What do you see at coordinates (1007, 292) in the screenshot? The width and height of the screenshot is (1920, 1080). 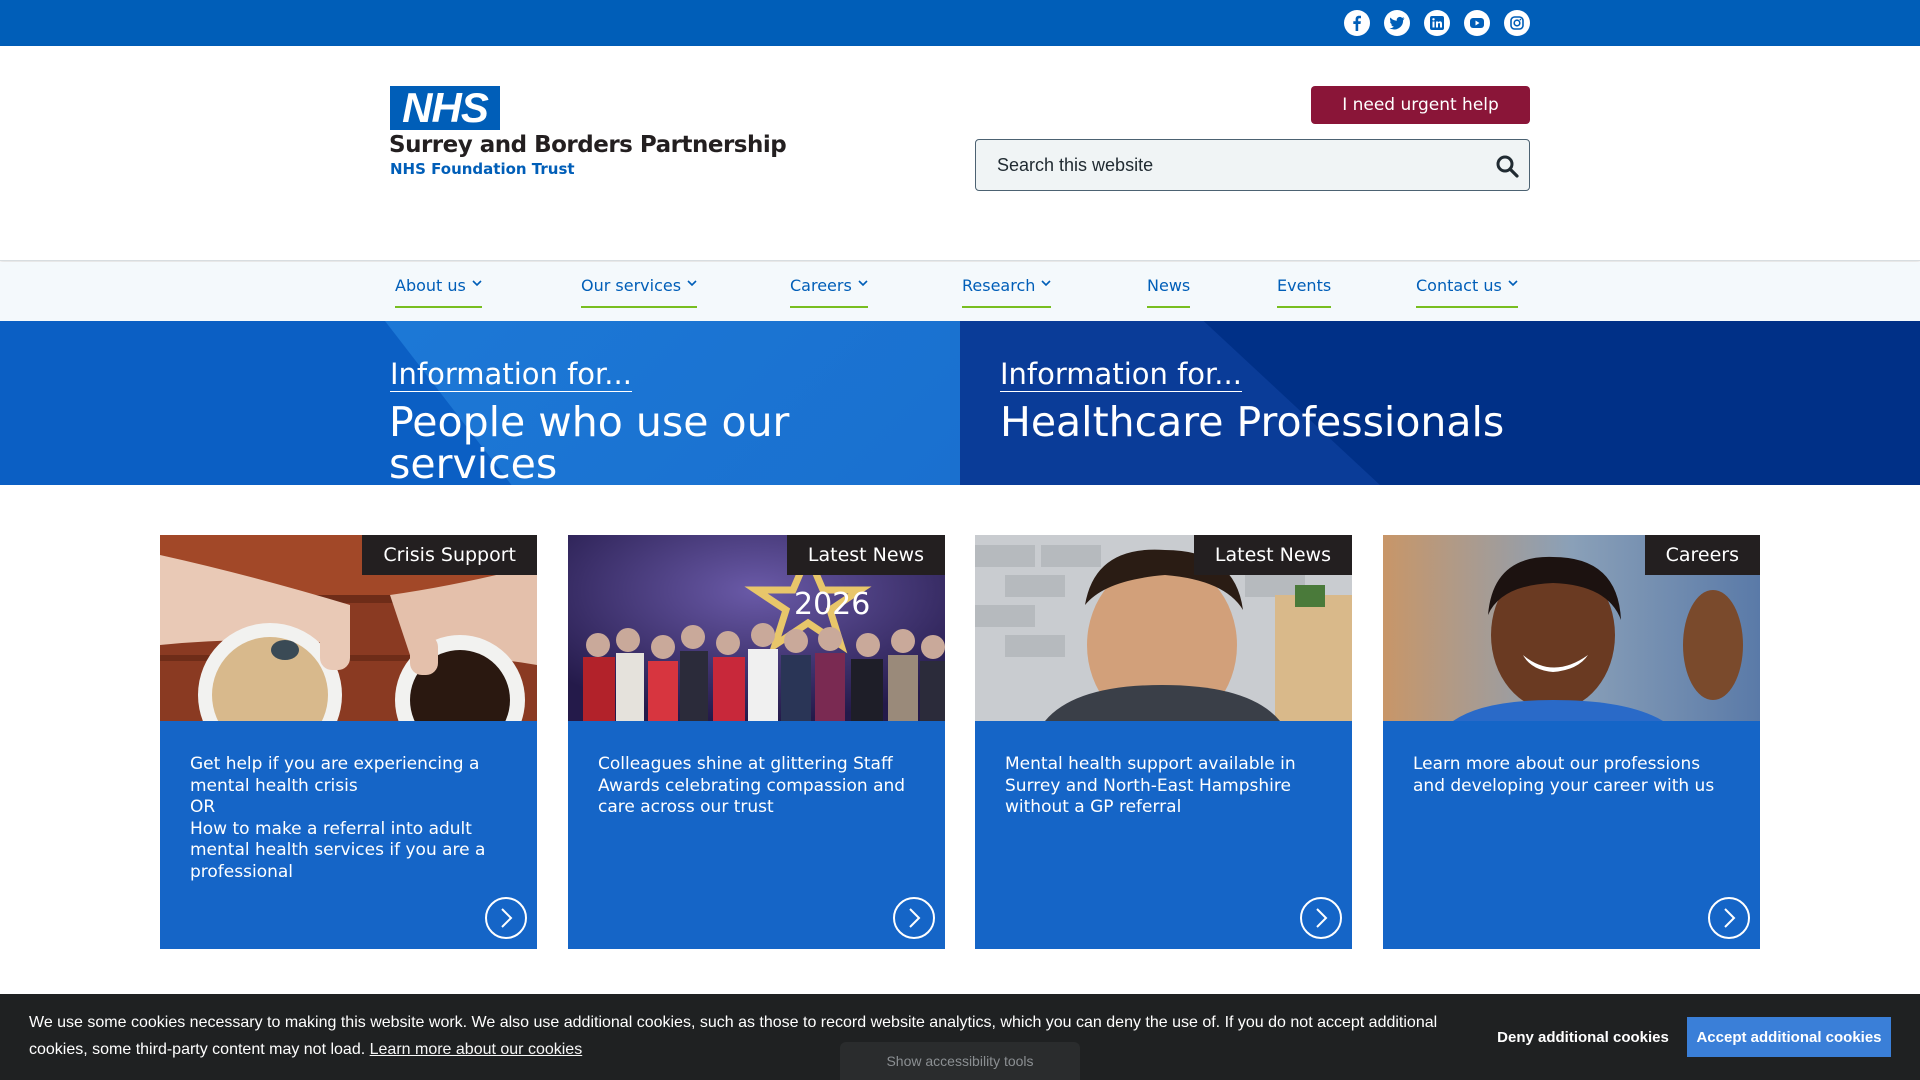 I see `nav-research: Research` at bounding box center [1007, 292].